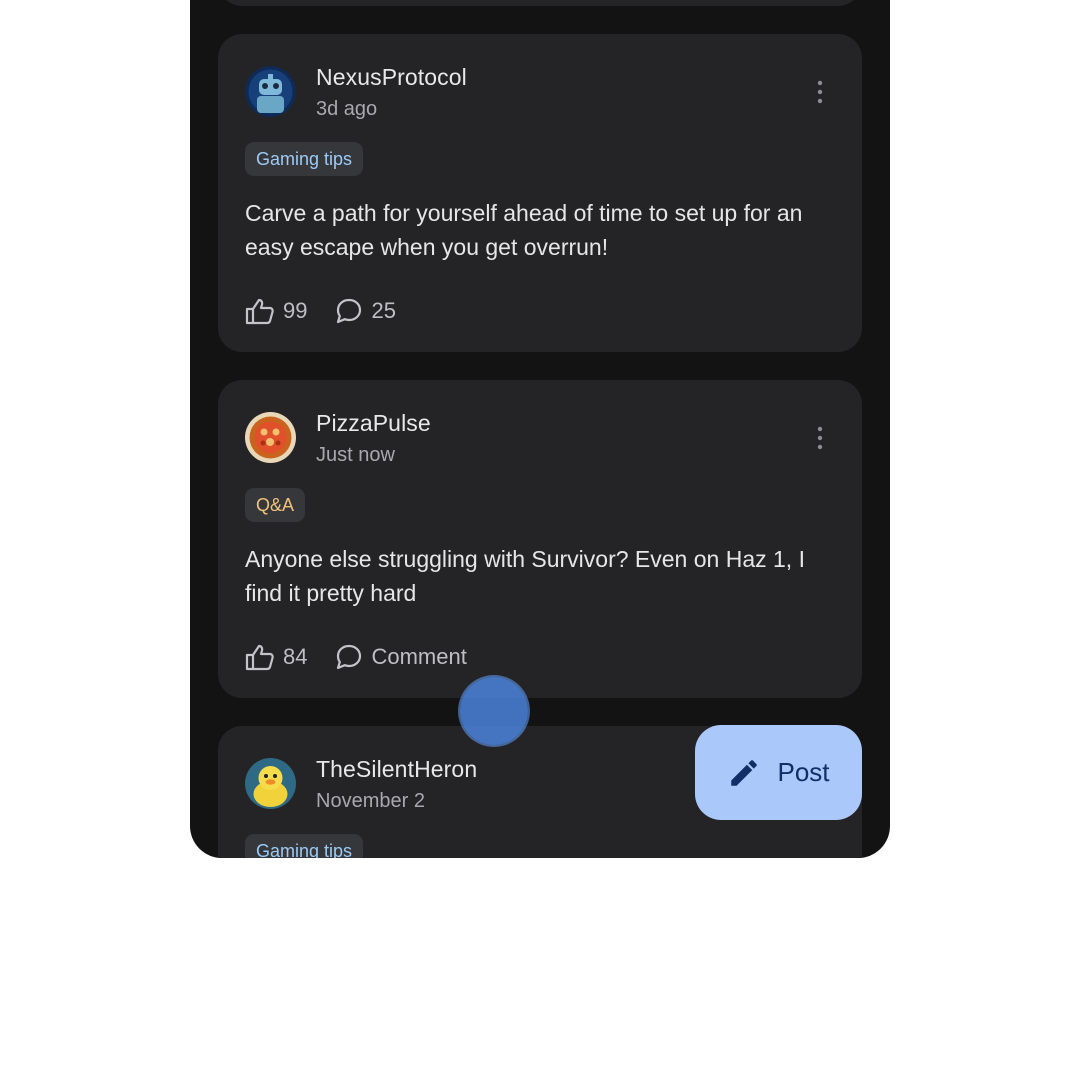 The width and height of the screenshot is (1080, 1080). What do you see at coordinates (295, 656) in the screenshot?
I see `like-count: 84` at bounding box center [295, 656].